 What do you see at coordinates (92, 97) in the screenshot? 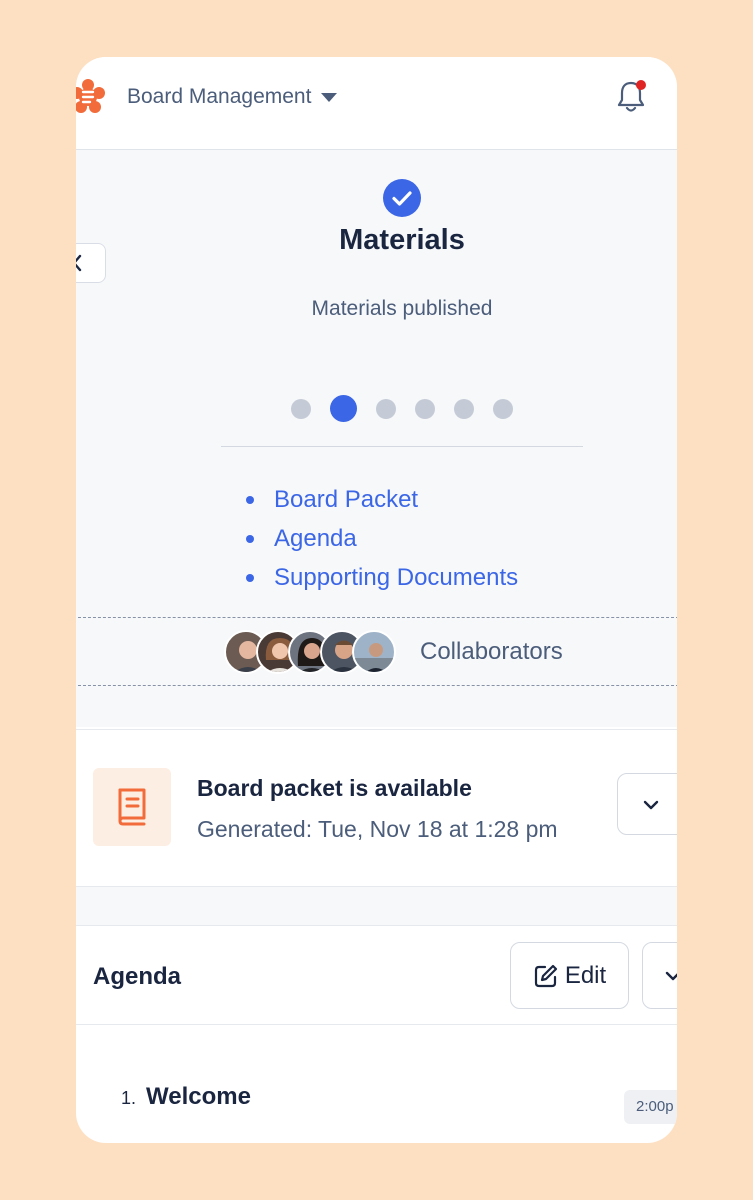
I see `brand-logo-icon` at bounding box center [92, 97].